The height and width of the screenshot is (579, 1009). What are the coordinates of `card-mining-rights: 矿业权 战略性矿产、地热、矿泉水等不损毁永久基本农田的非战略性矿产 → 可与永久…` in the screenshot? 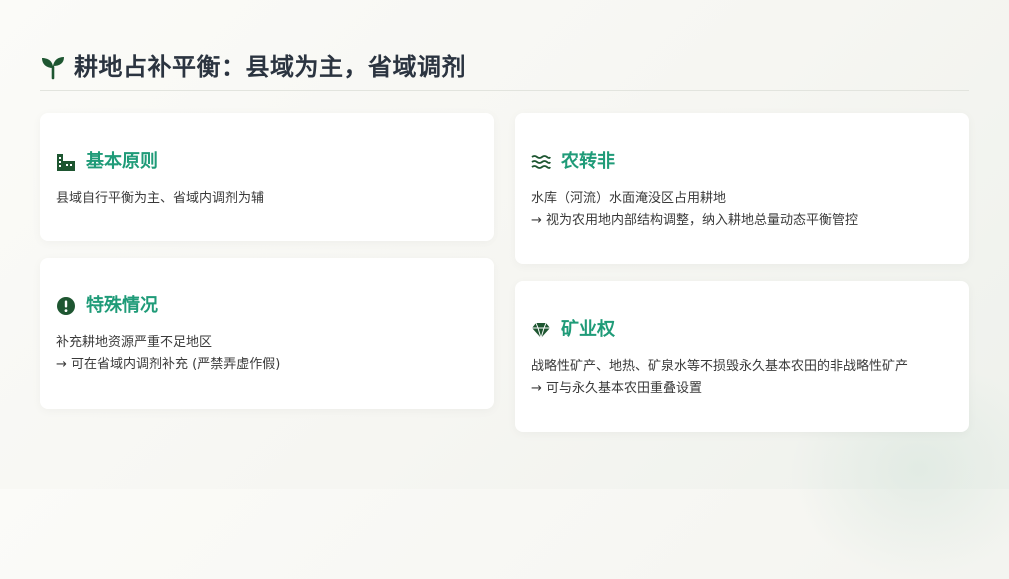 It's located at (742, 356).